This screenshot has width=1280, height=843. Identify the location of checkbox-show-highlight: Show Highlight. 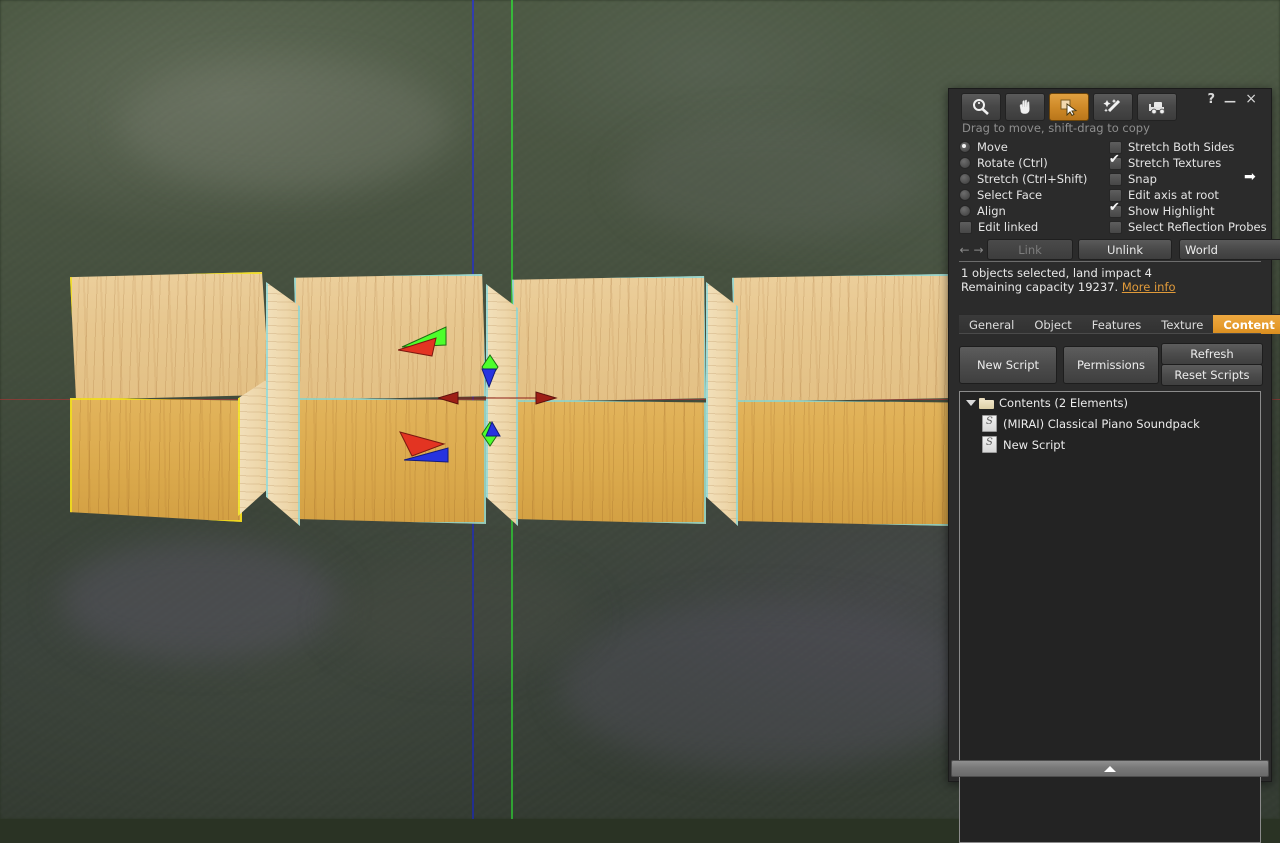
(1186, 210).